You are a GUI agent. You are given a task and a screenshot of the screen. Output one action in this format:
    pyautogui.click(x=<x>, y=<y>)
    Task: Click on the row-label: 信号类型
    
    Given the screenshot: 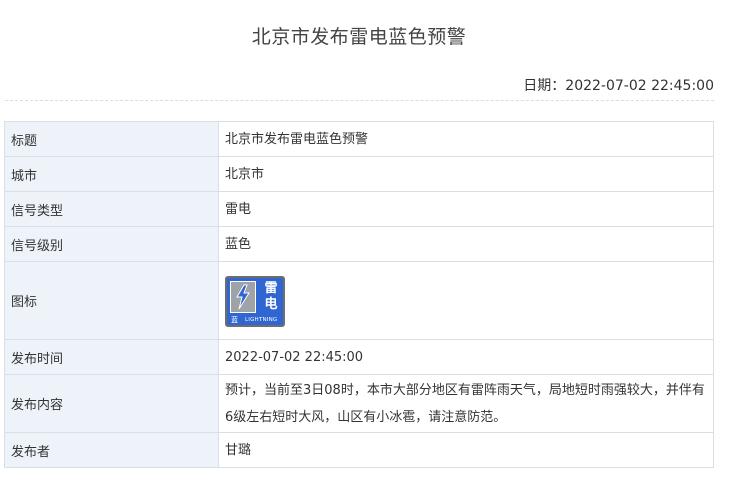 What is the action you would take?
    pyautogui.click(x=111, y=209)
    